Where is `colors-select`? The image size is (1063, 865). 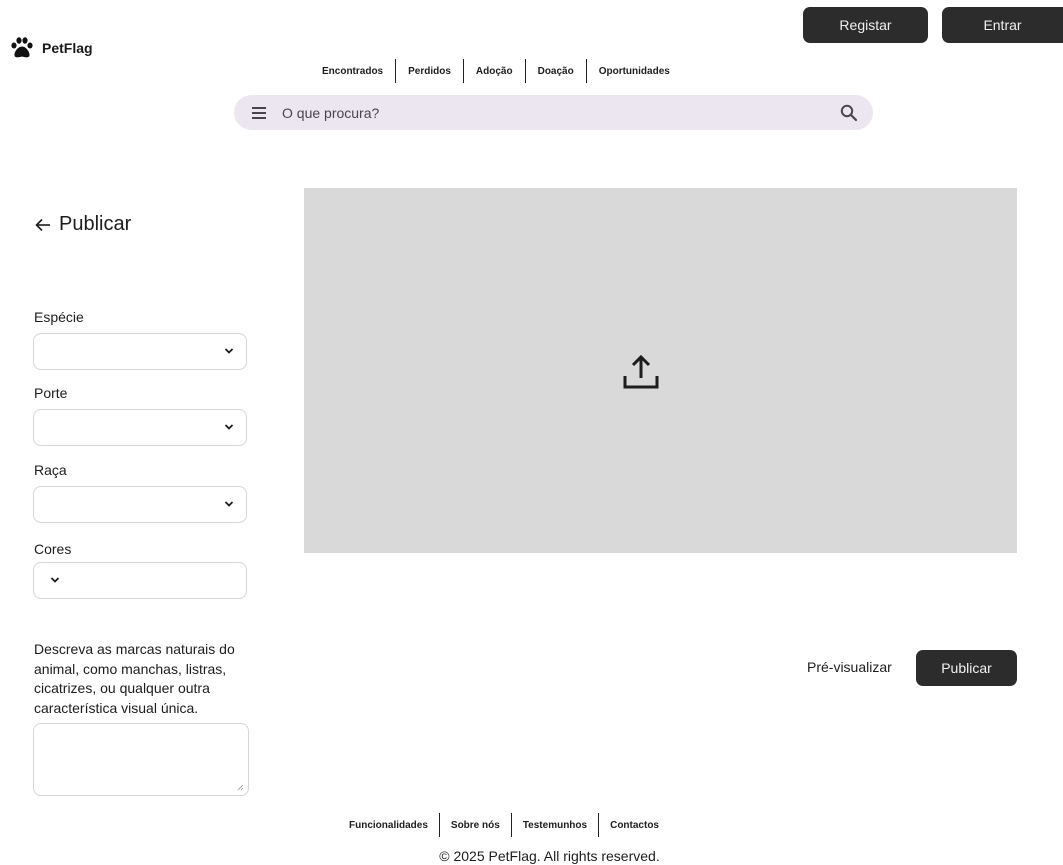 colors-select is located at coordinates (140, 580).